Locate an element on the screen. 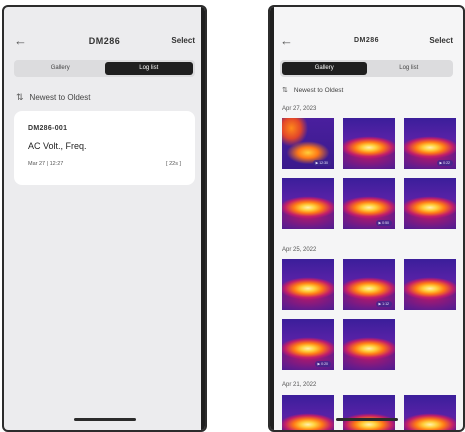 This screenshot has width=465, height=432. thermal-thumbnail: ▶ 0:20 is located at coordinates (308, 344).